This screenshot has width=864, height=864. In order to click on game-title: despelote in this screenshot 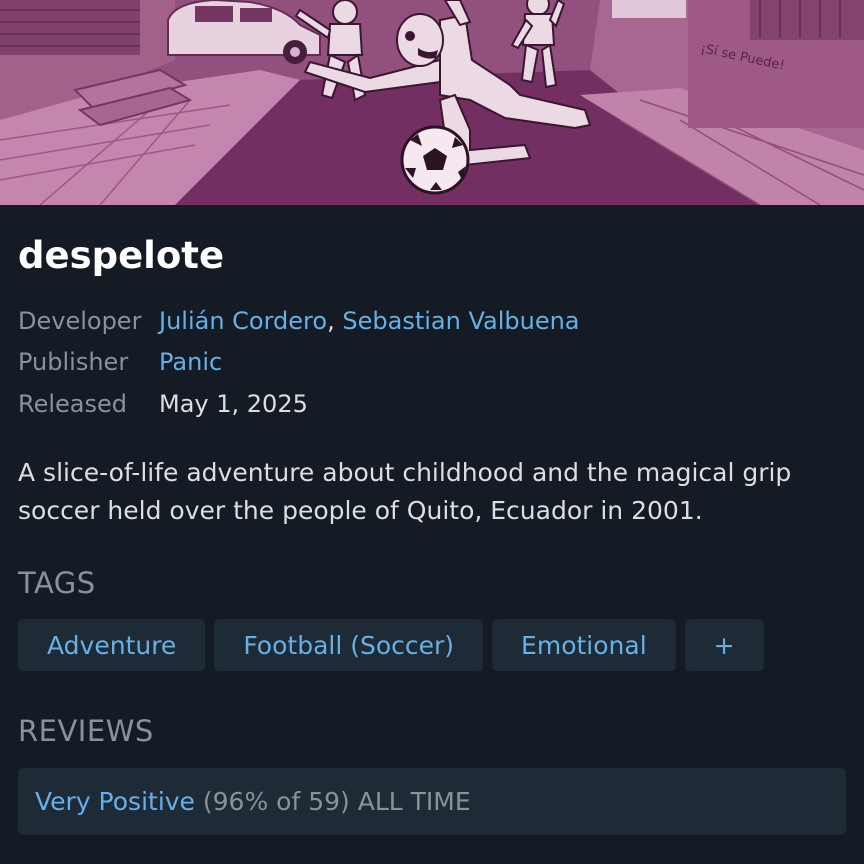, I will do `click(121, 255)`.